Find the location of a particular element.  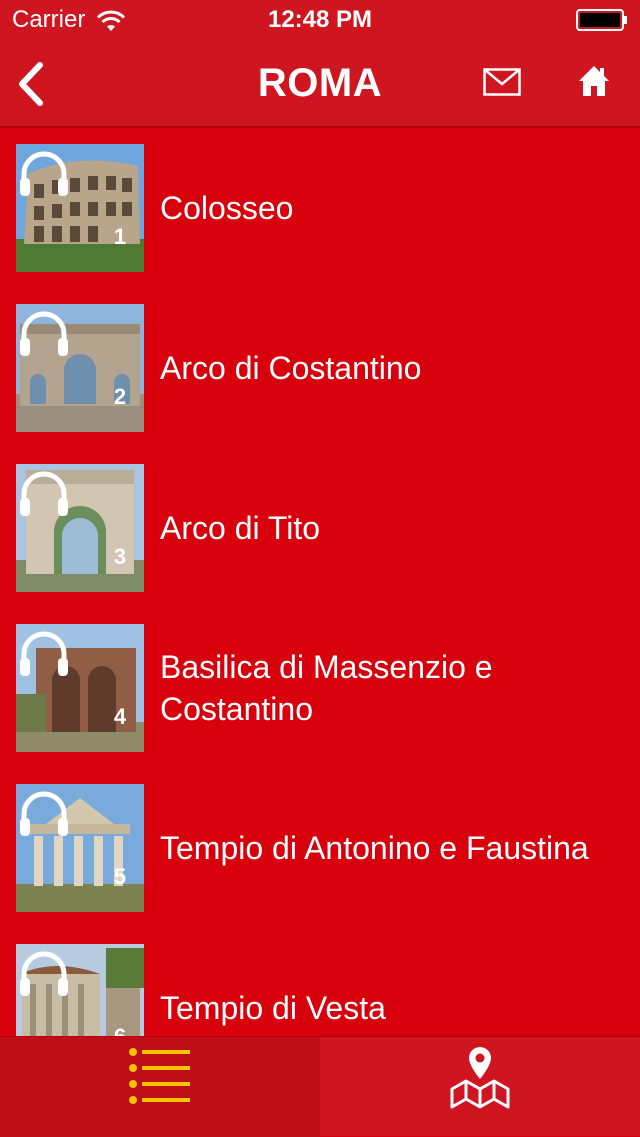

list-item: 2 Arco di Costantino is located at coordinates (320, 368).